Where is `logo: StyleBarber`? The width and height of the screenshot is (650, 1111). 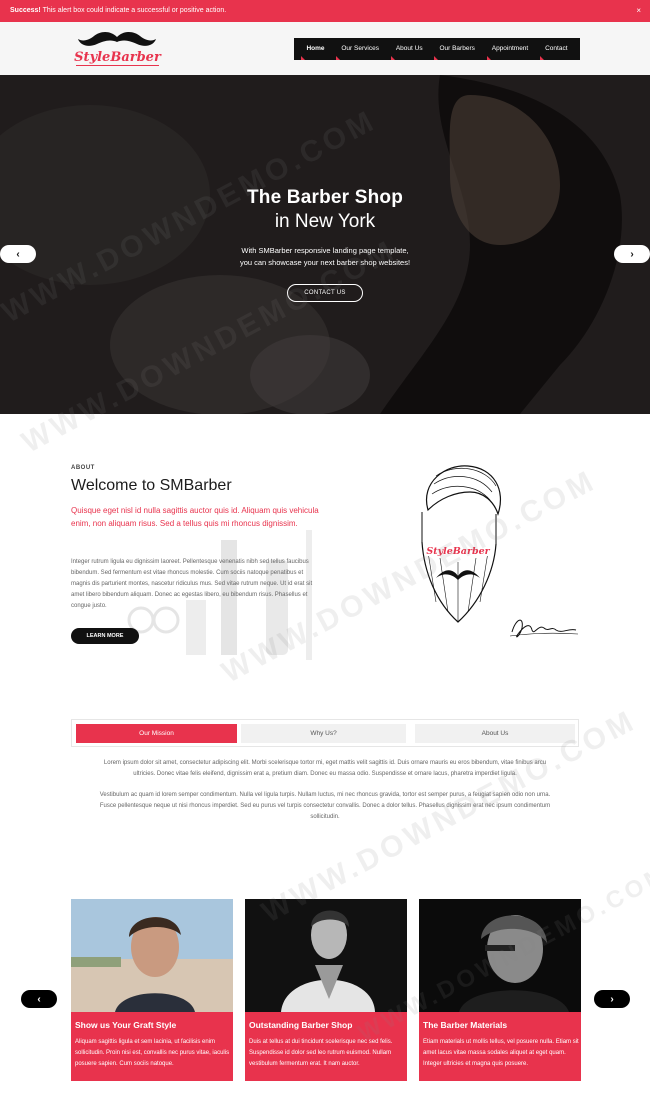 logo: StyleBarber is located at coordinates (117, 49).